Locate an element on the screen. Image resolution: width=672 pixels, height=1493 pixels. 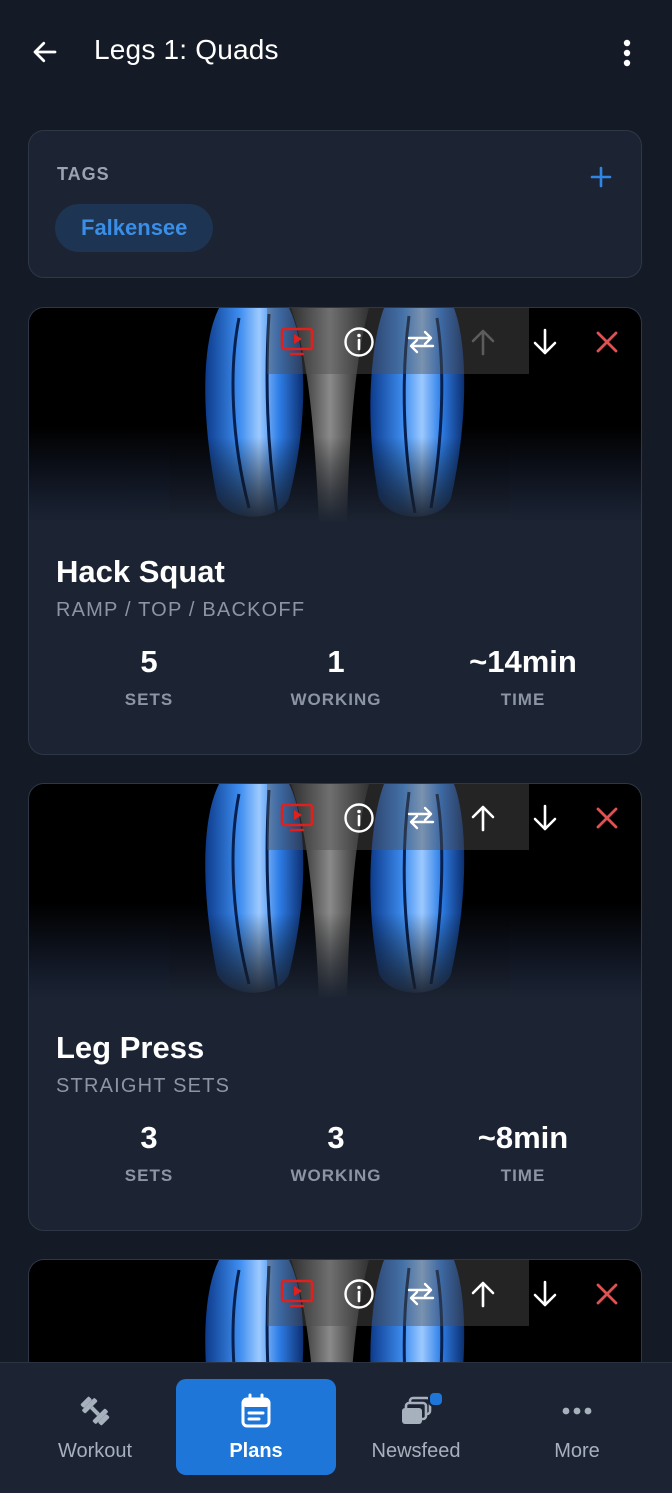
exercise-card is located at coordinates (335, 1319).